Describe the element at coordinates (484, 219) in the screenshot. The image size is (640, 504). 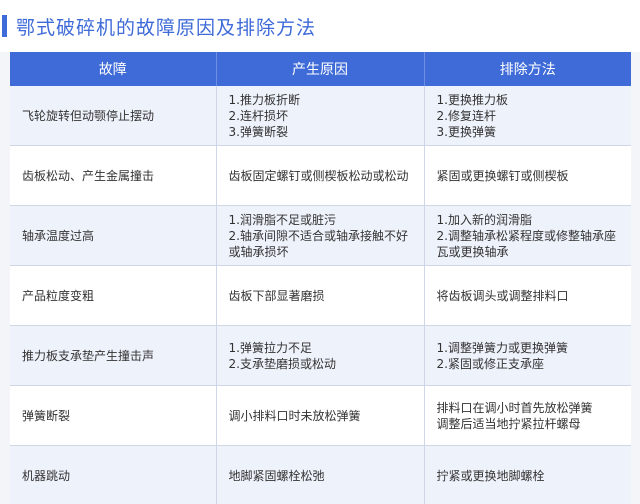
I see `solution-line: 1.加入新的润滑脂` at that location.